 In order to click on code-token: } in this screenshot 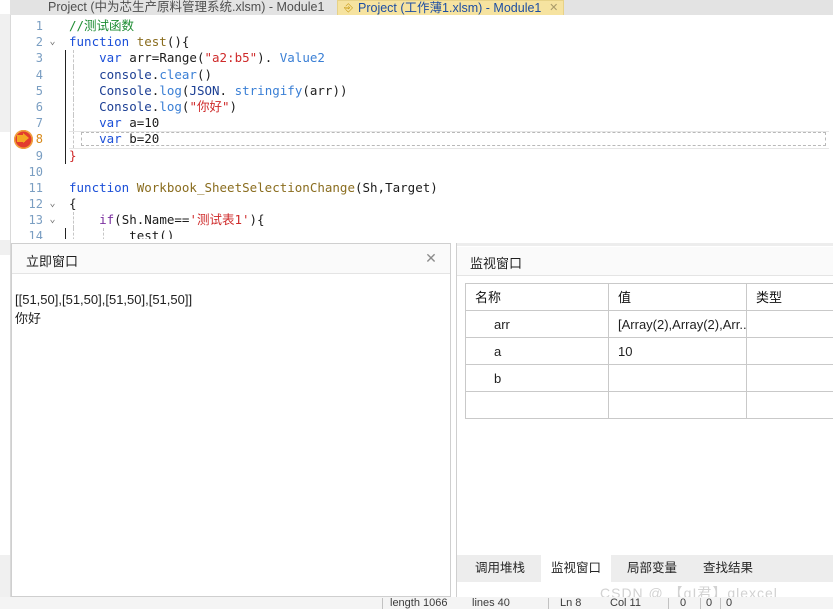, I will do `click(73, 155)`.